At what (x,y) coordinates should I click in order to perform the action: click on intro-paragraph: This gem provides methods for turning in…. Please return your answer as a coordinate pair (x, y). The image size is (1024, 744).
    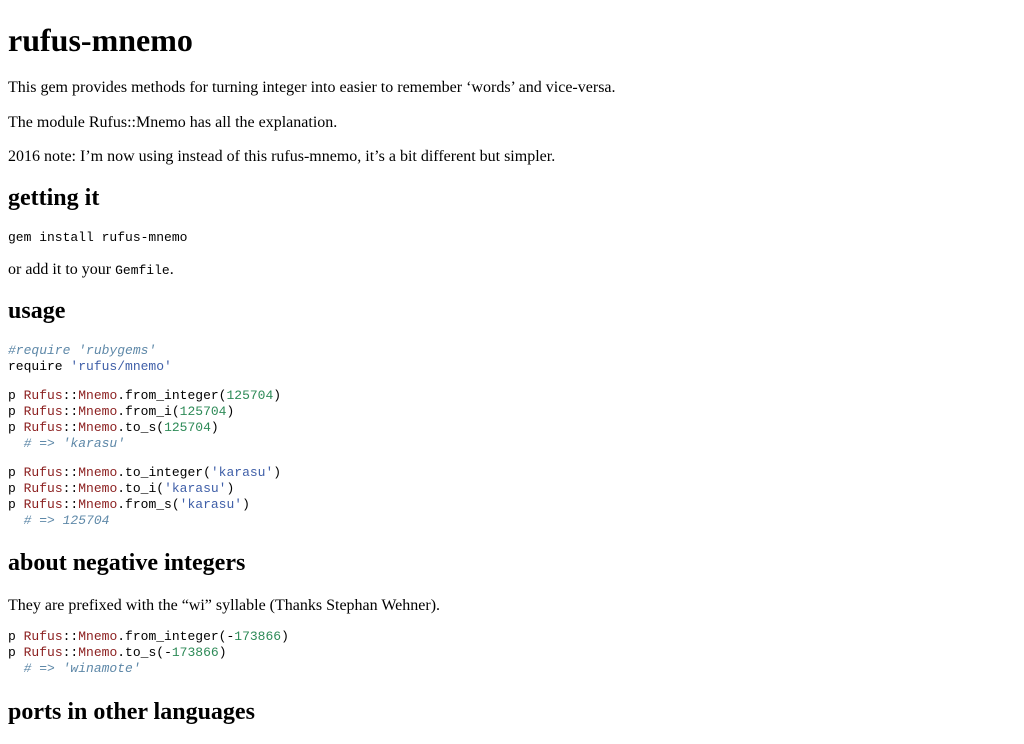
    Looking at the image, I should click on (312, 87).